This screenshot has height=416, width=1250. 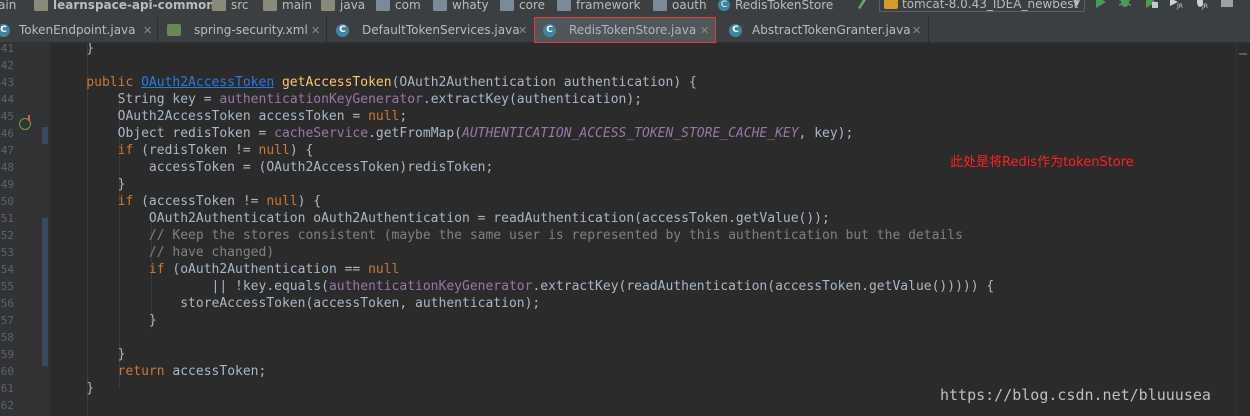 What do you see at coordinates (7, 116) in the screenshot?
I see `line-number: 45` at bounding box center [7, 116].